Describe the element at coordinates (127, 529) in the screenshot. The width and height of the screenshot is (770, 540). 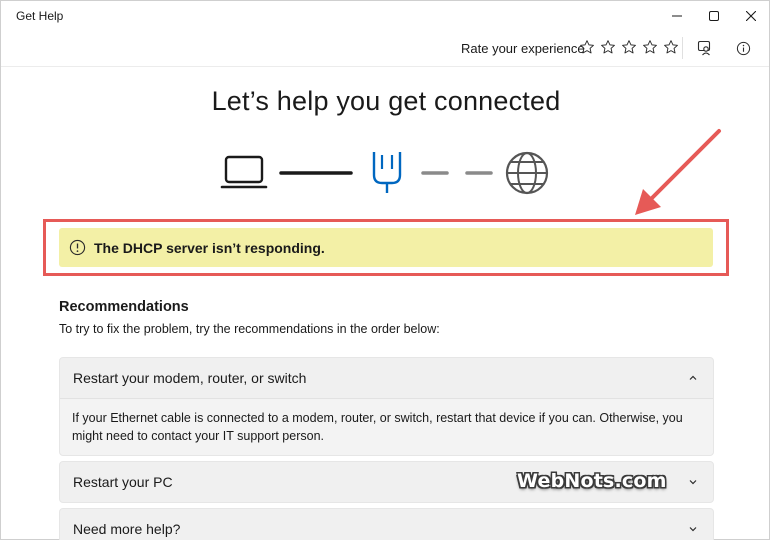
I see `recommendation-title: Need more help?` at that location.